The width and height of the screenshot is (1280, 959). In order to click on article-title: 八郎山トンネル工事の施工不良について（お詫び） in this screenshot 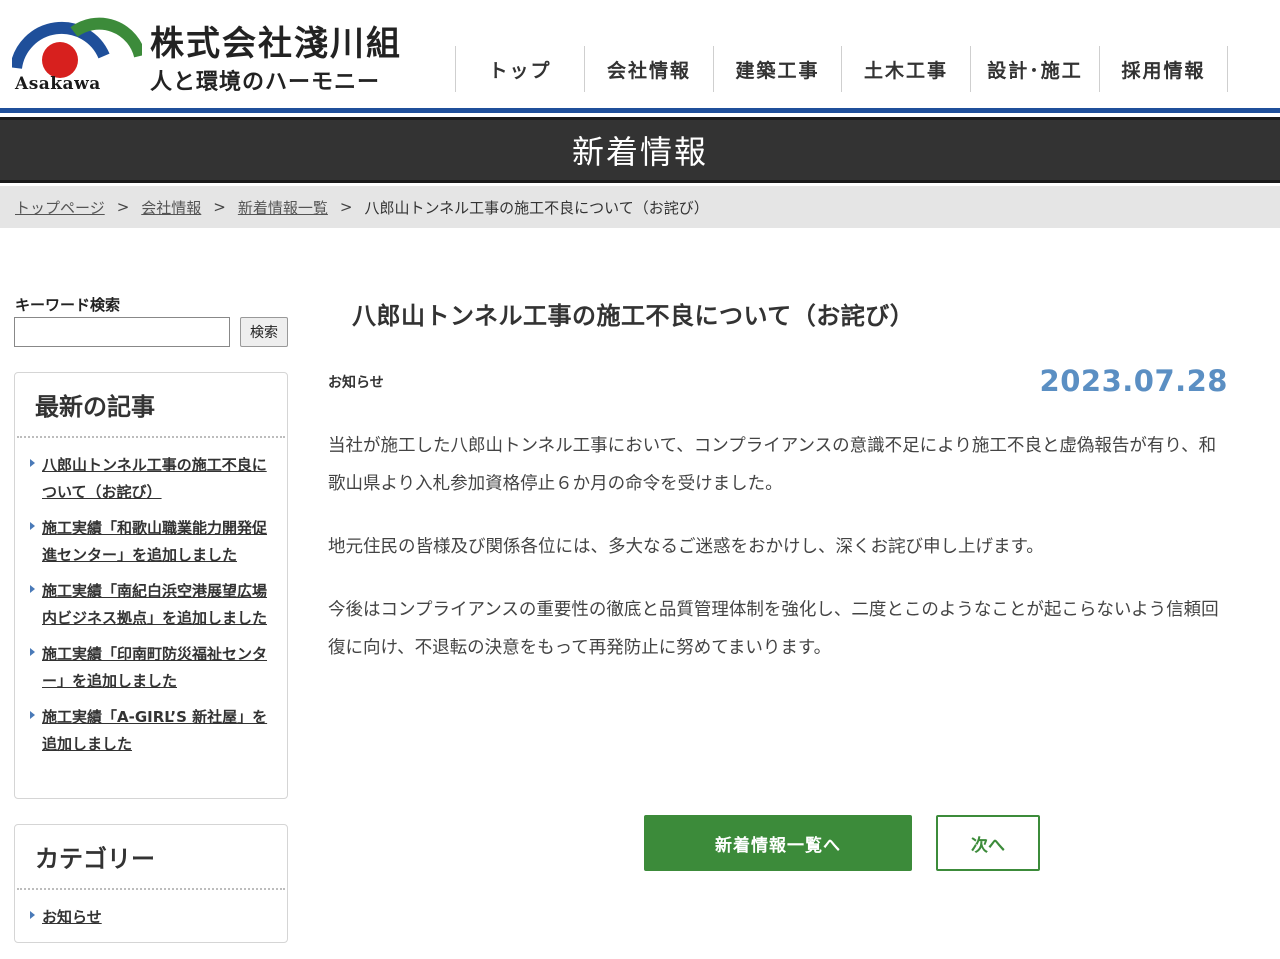, I will do `click(633, 316)`.